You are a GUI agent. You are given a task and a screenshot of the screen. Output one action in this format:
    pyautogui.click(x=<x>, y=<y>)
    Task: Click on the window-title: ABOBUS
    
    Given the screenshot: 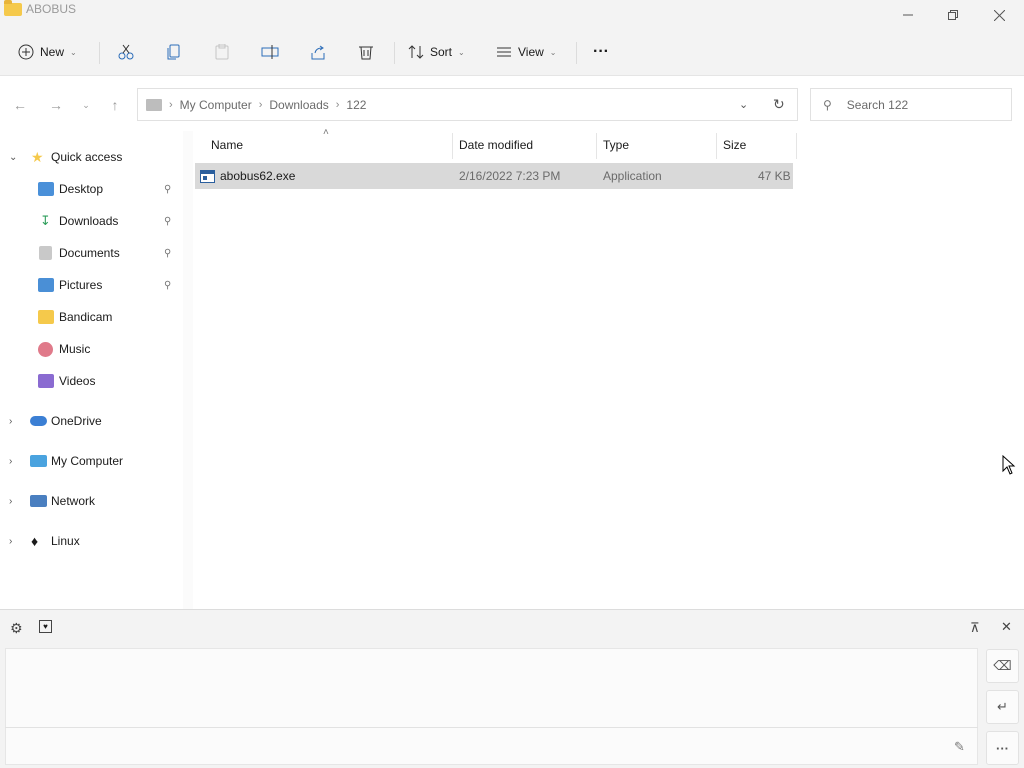 What is the action you would take?
    pyautogui.click(x=40, y=8)
    